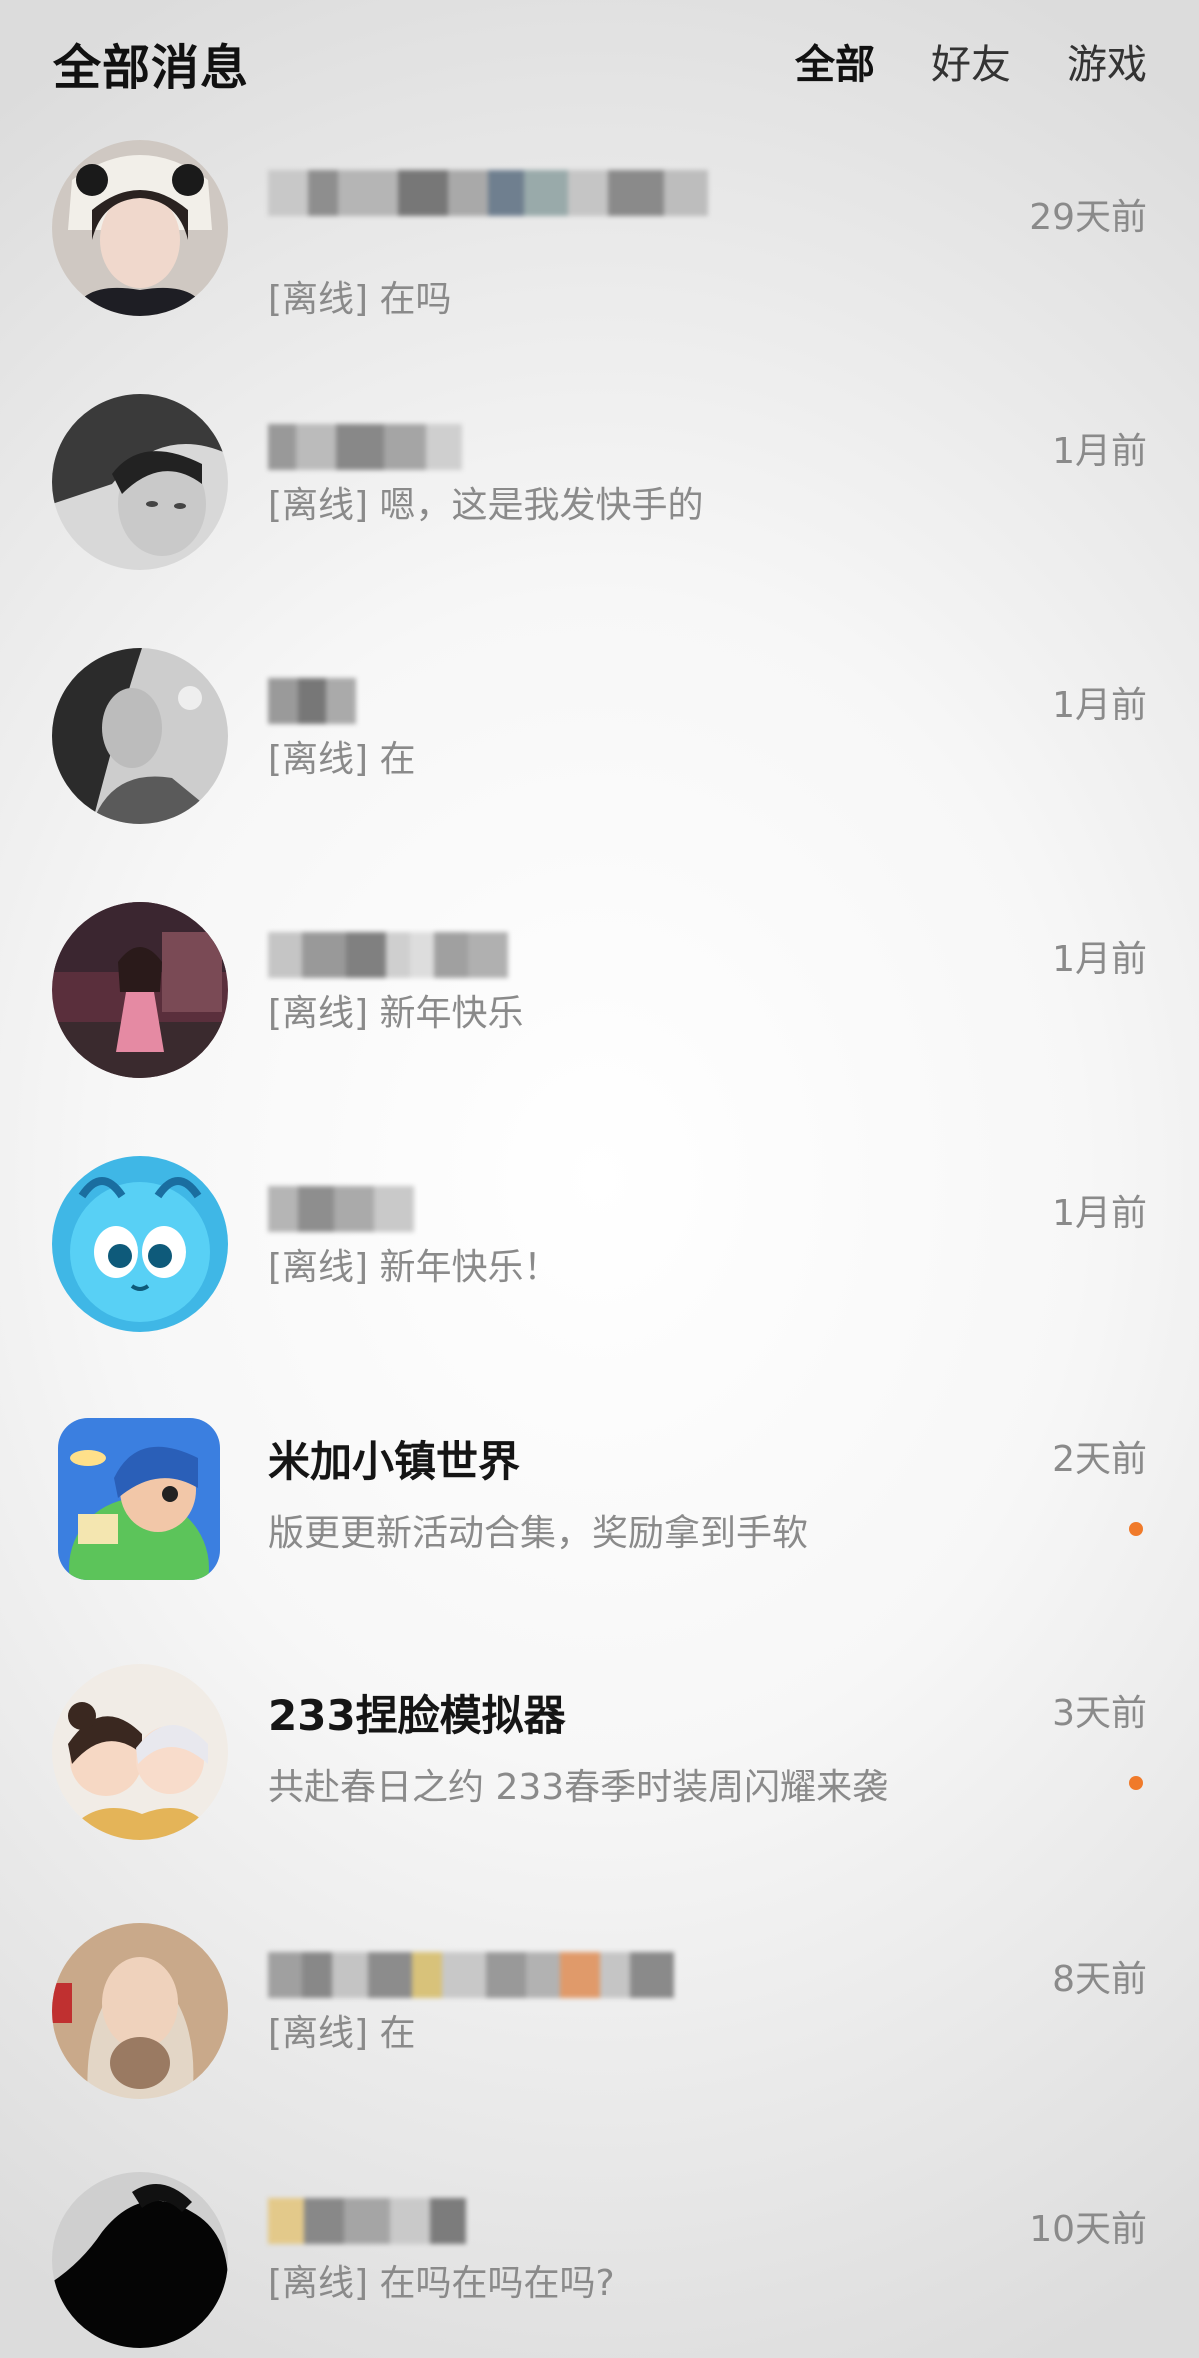 The image size is (1199, 2358). Describe the element at coordinates (1099, 1713) in the screenshot. I see `timestamp: 3天前` at that location.